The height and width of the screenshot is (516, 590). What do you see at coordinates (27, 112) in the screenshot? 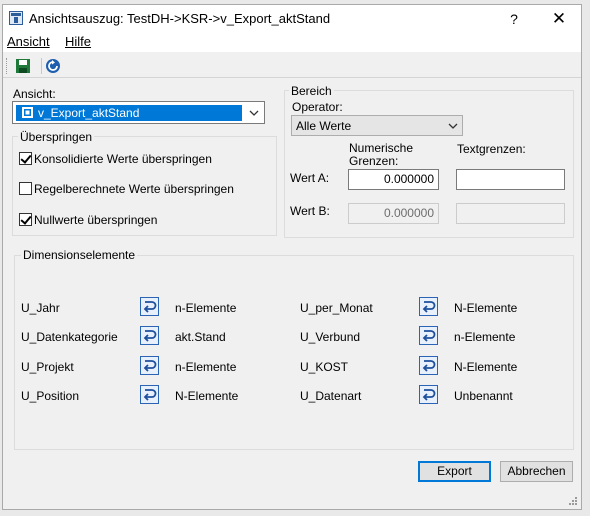
I see `cube-icon` at bounding box center [27, 112].